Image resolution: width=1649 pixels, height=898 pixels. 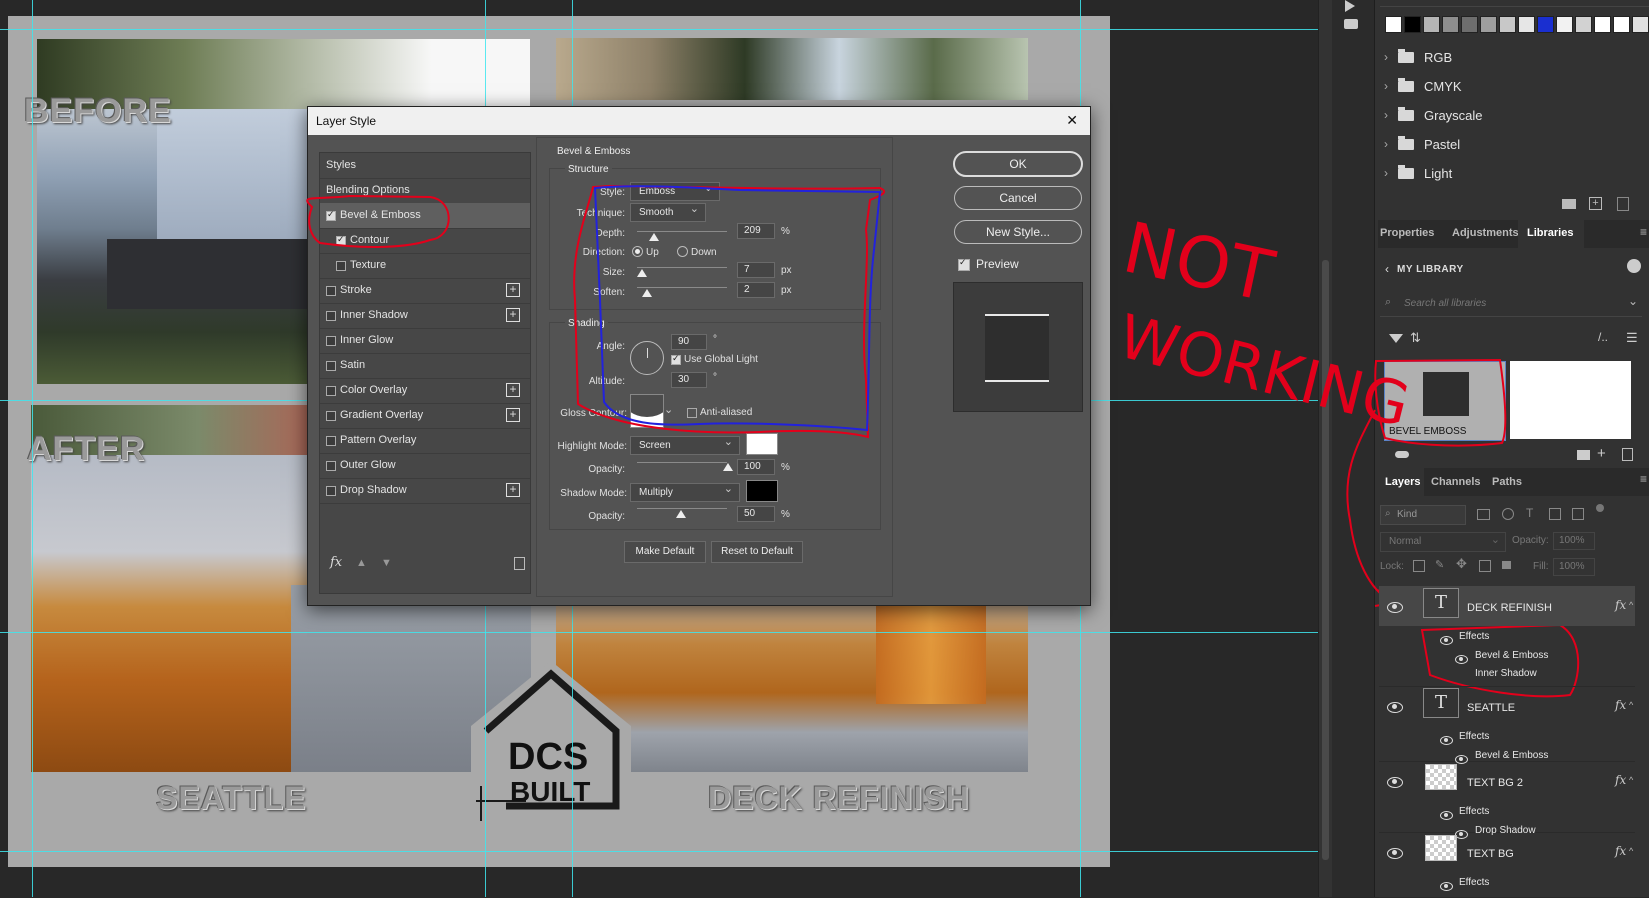 I want to click on trash-icon, so click(x=1623, y=204).